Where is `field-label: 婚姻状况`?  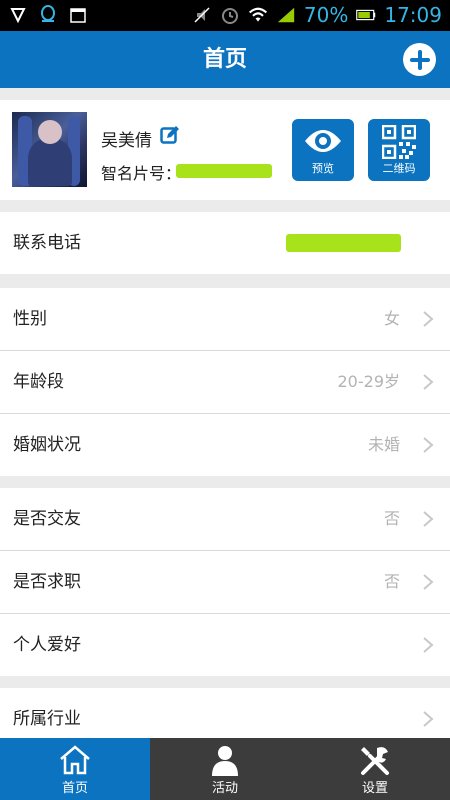
field-label: 婚姻状况 is located at coordinates (47, 445).